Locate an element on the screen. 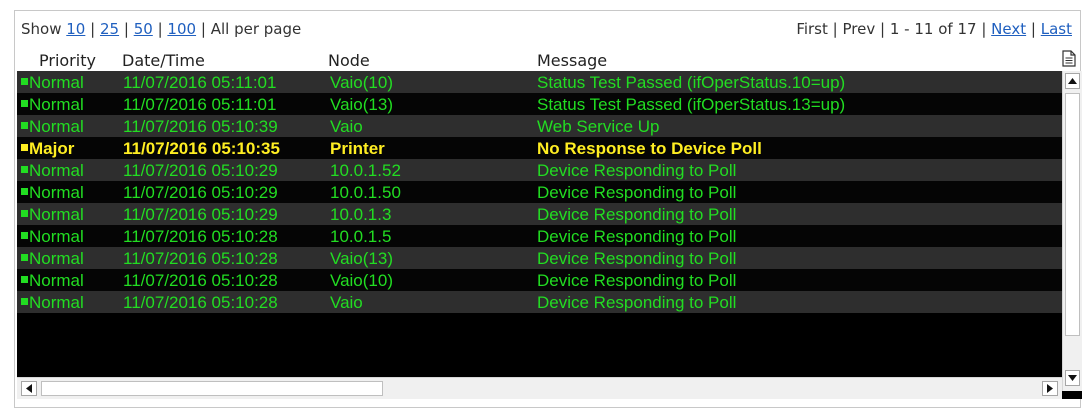 This screenshot has height=412, width=1091. node-cell: 10.0.1.52 is located at coordinates (365, 170).